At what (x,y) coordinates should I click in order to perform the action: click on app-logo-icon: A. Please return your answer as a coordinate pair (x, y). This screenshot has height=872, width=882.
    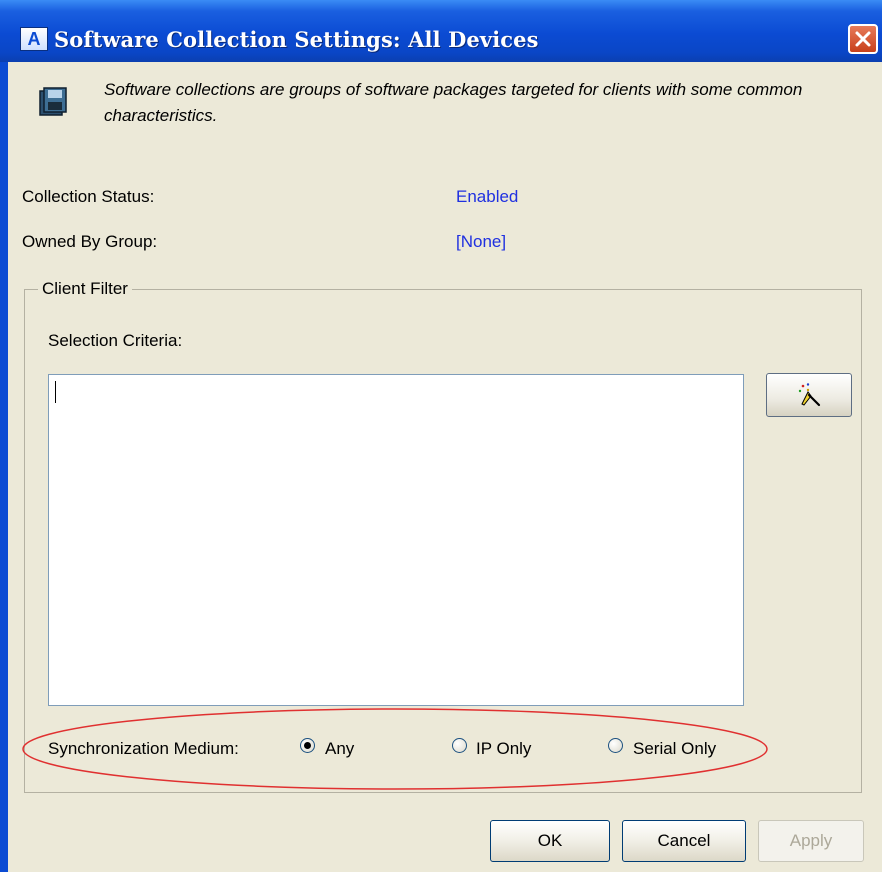
    Looking at the image, I should click on (34, 39).